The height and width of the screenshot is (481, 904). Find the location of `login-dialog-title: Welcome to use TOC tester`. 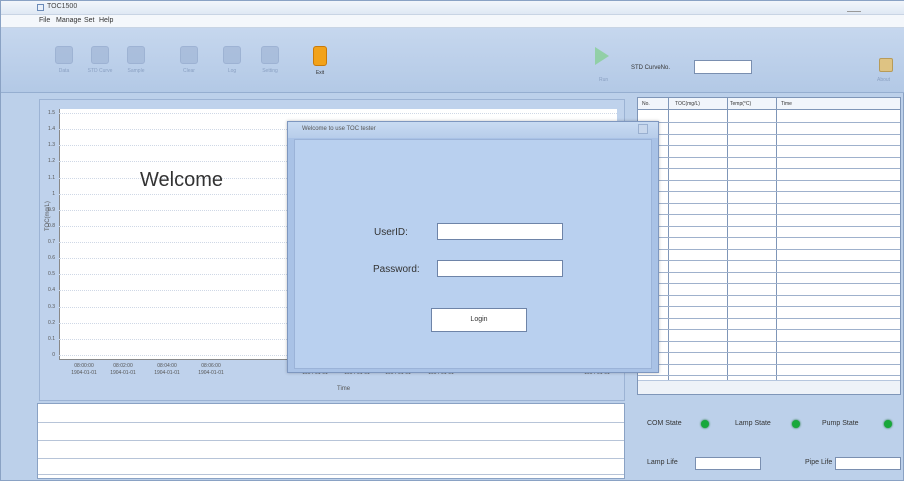

login-dialog-title: Welcome to use TOC tester is located at coordinates (339, 129).